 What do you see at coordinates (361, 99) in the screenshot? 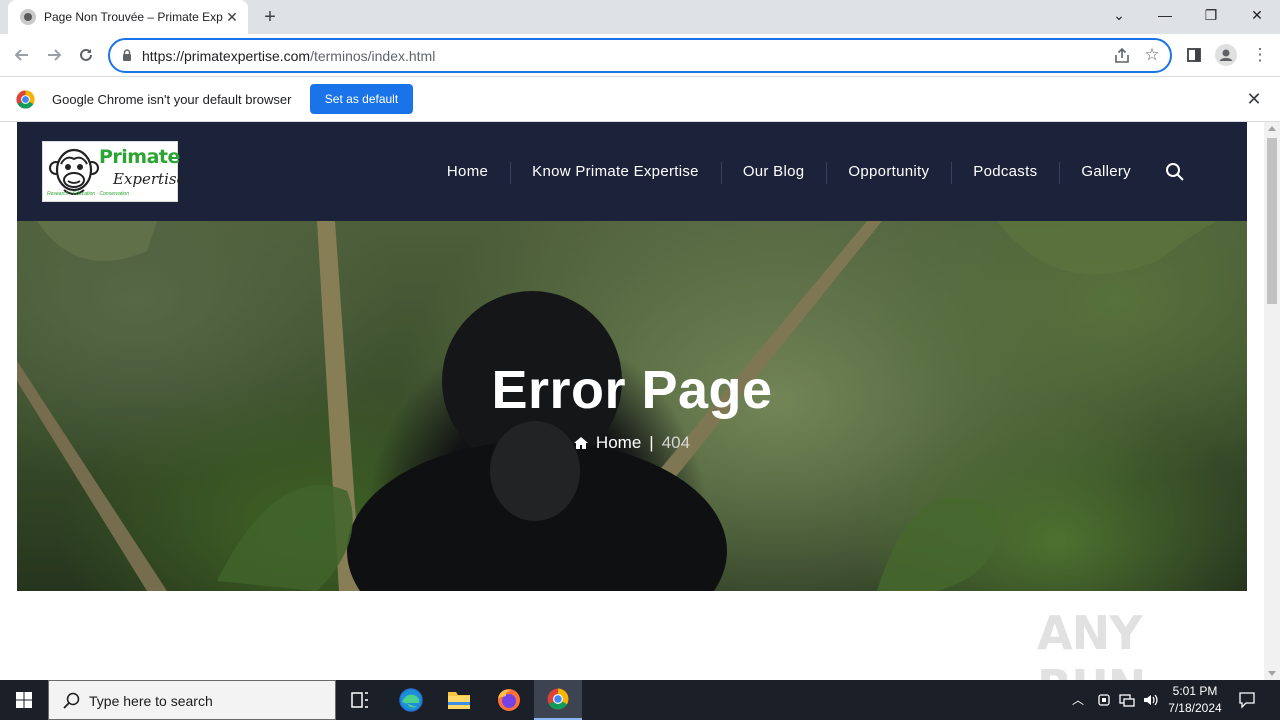
I see `set-as-default-button: Set as default` at bounding box center [361, 99].